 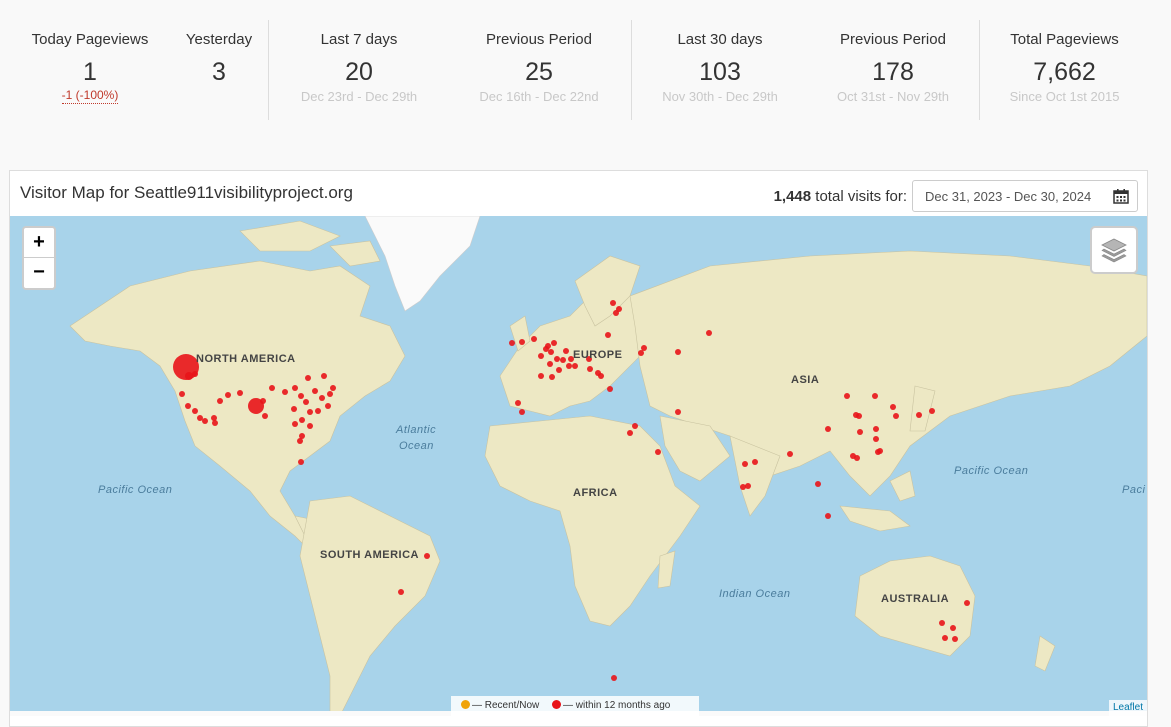 What do you see at coordinates (39, 273) in the screenshot?
I see `zoom-out-button: −` at bounding box center [39, 273].